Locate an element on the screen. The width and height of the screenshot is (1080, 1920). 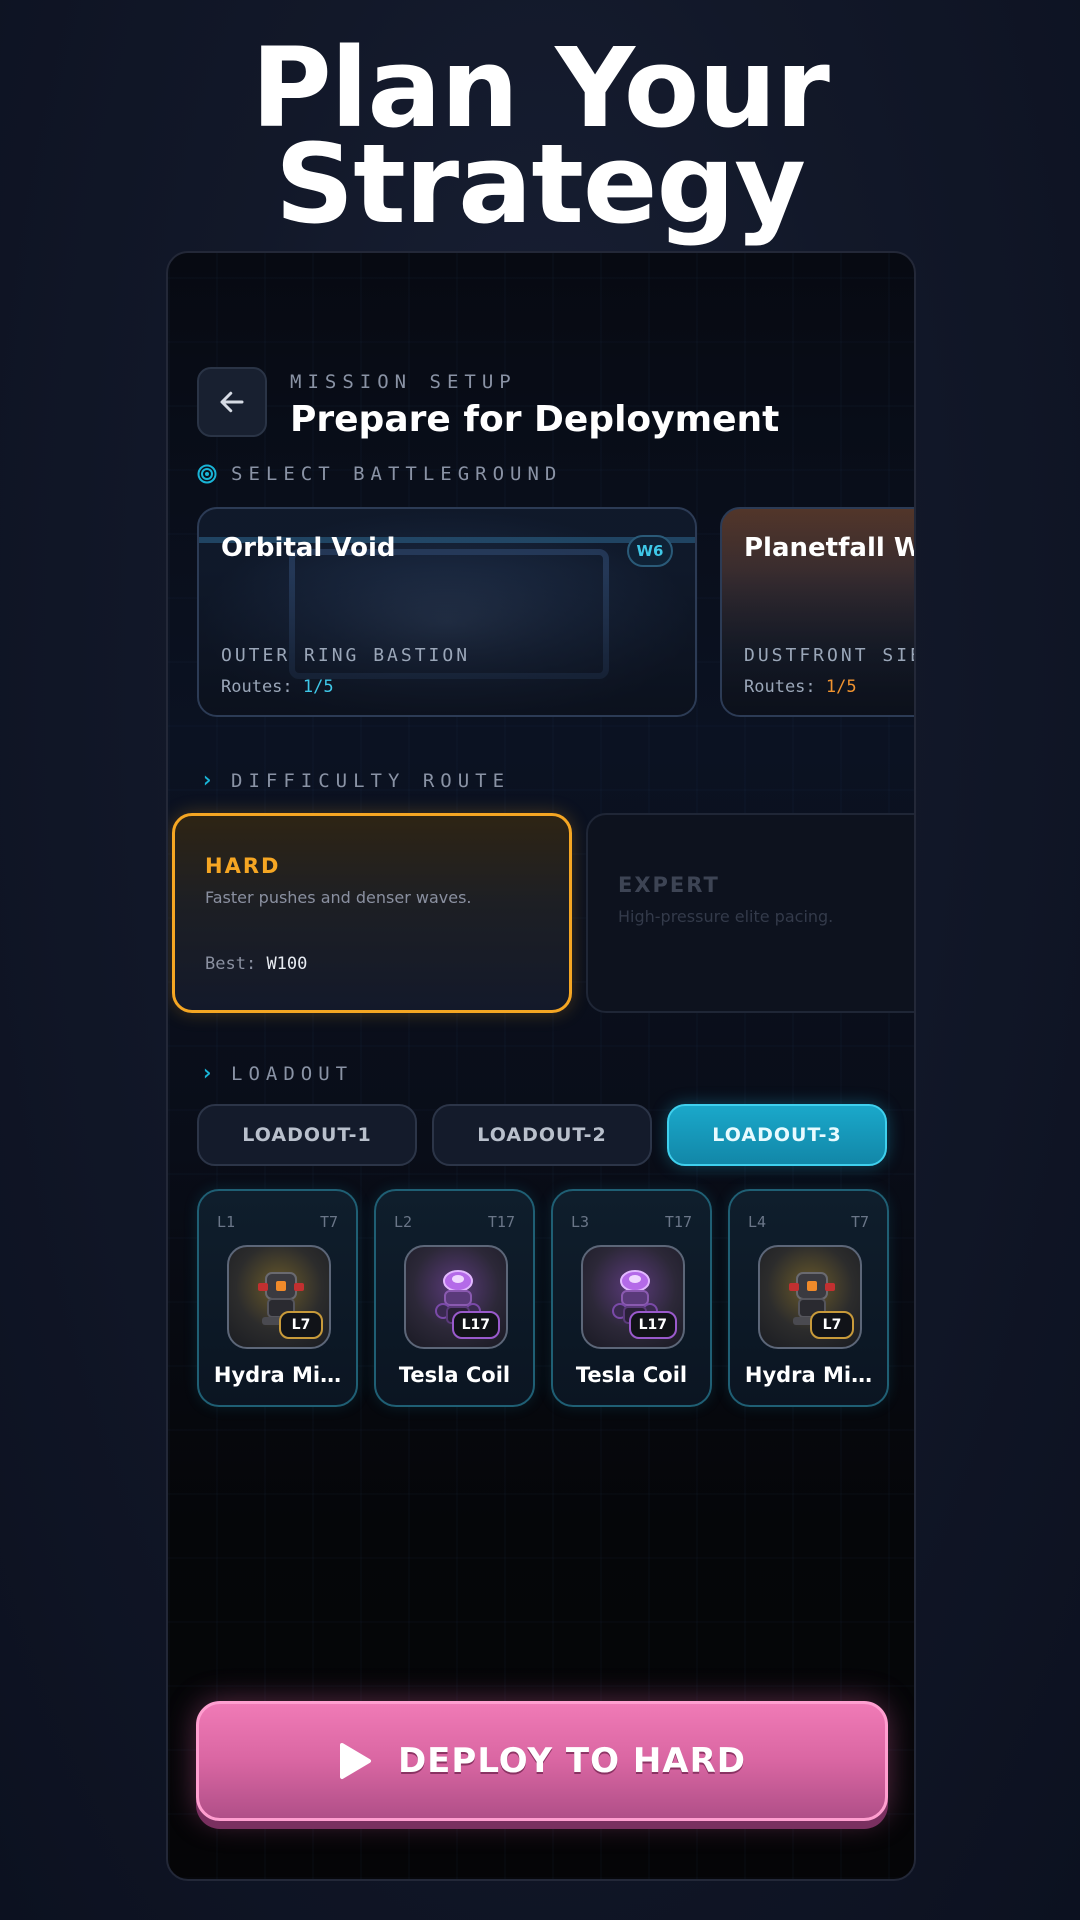
unit-slot: L3 is located at coordinates (580, 1222).